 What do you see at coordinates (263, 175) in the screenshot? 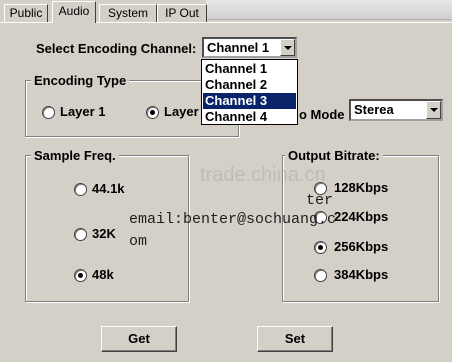
I see `watermark-site: trade.china.cn` at bounding box center [263, 175].